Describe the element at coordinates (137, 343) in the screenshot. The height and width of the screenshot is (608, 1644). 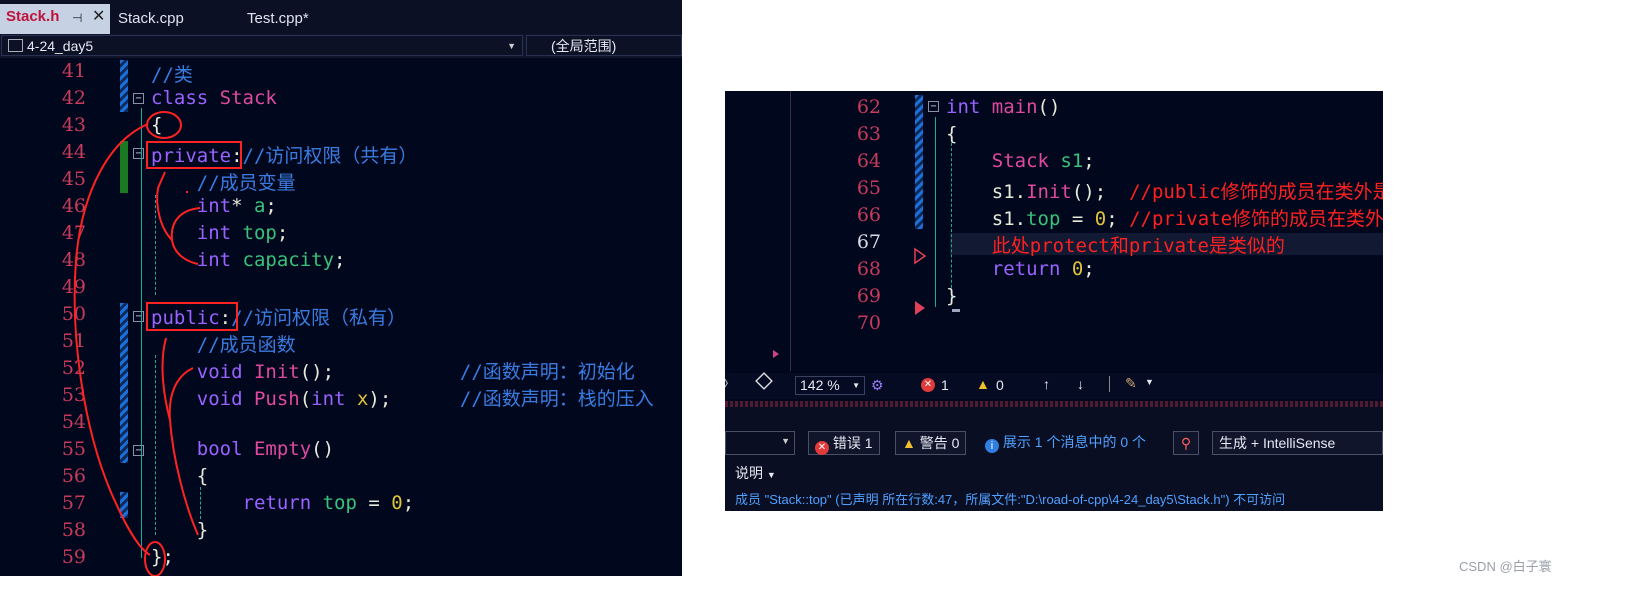
I see `annotation-strokes` at that location.